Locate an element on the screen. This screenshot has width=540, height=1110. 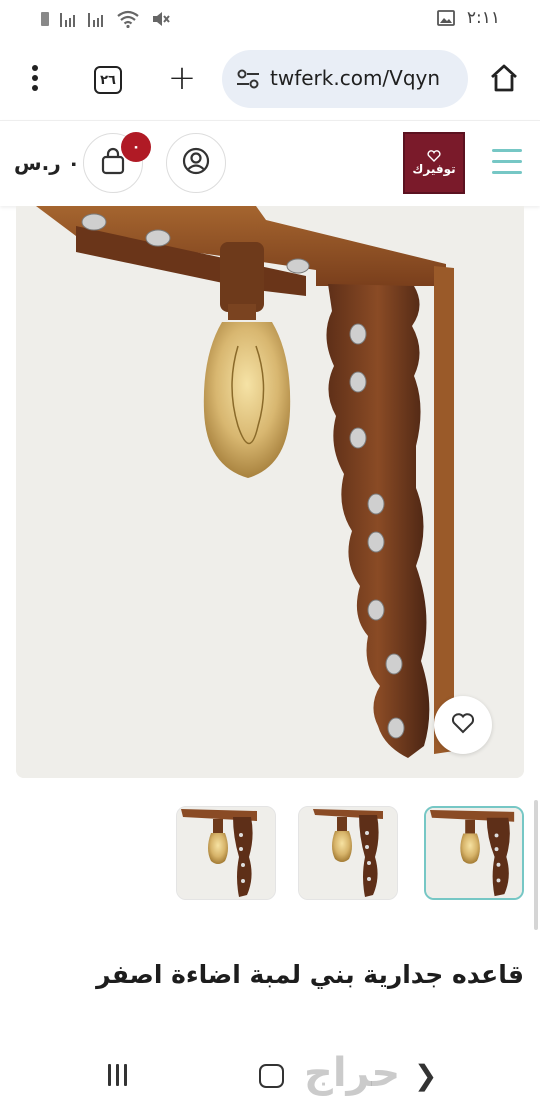
back-icon: ❯ is located at coordinates (425, 1076).